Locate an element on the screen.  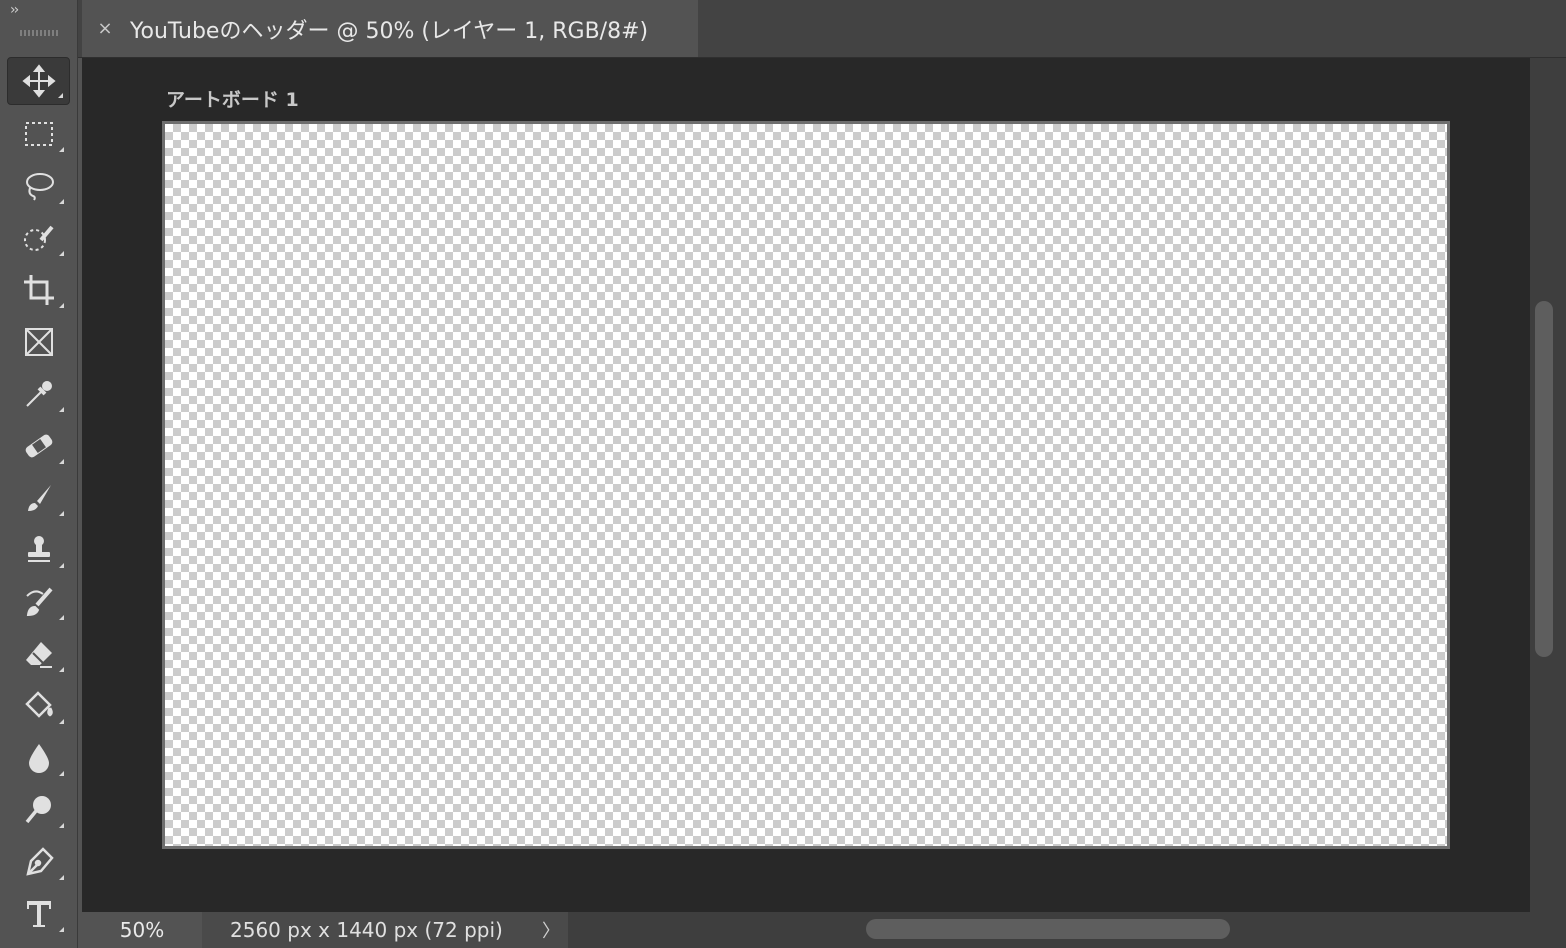
document-info: 2560 px x 1440 px (72 ppi) 〉 is located at coordinates (385, 930).